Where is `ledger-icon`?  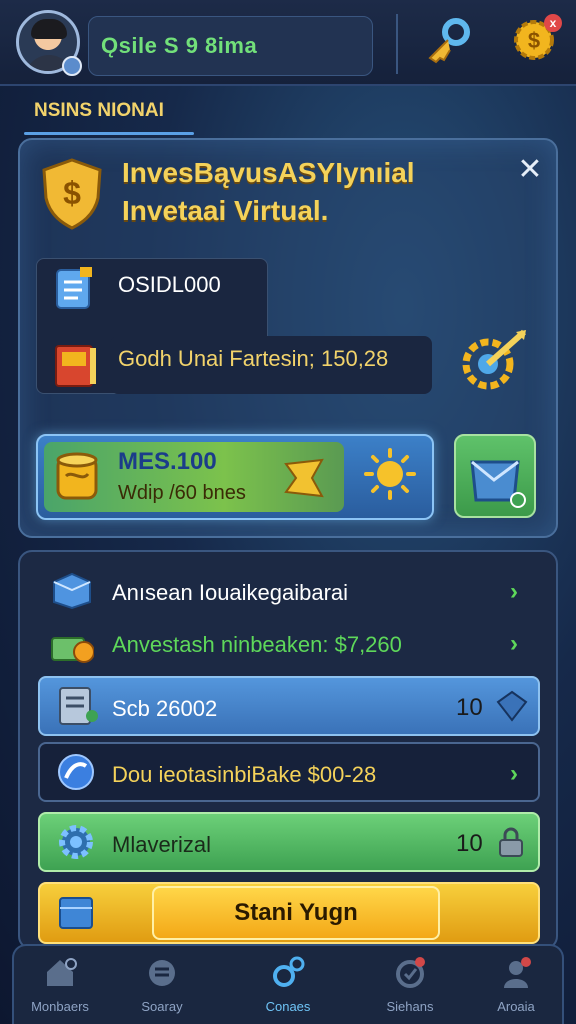
ledger-icon is located at coordinates (78, 706).